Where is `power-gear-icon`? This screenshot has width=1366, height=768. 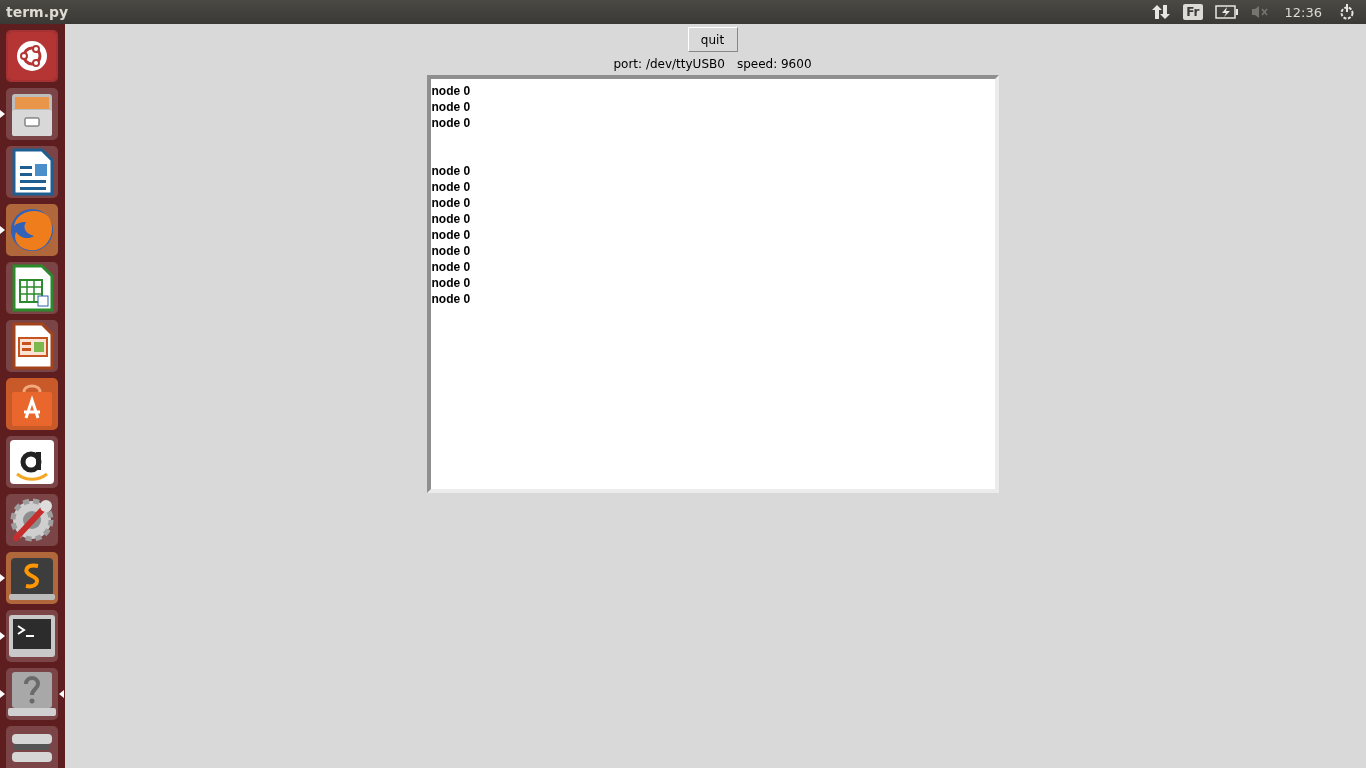
power-gear-icon is located at coordinates (1347, 12).